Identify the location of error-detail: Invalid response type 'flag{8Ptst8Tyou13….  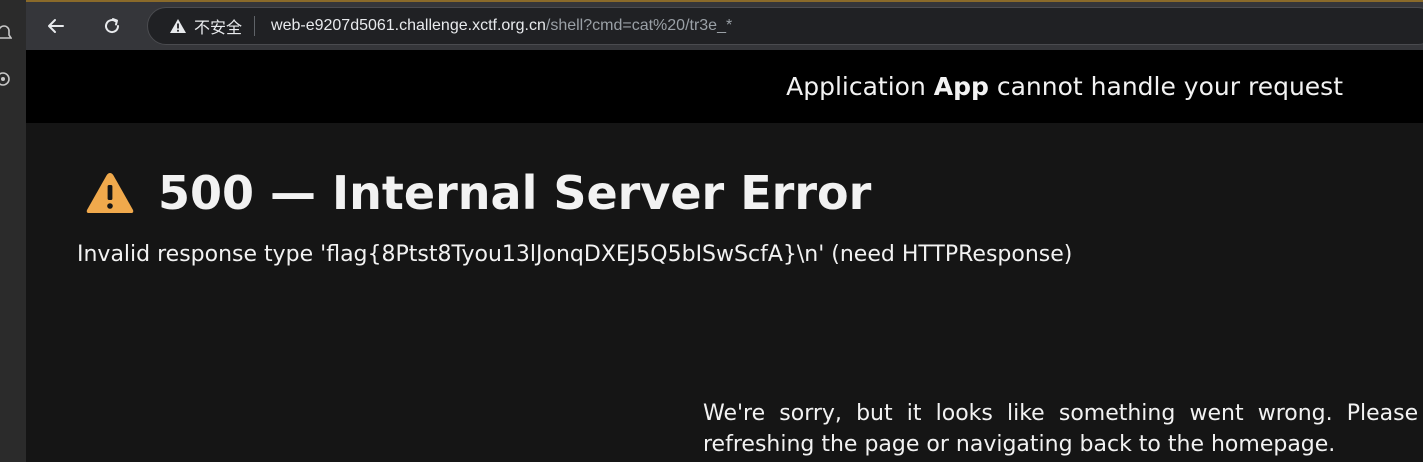
(575, 254).